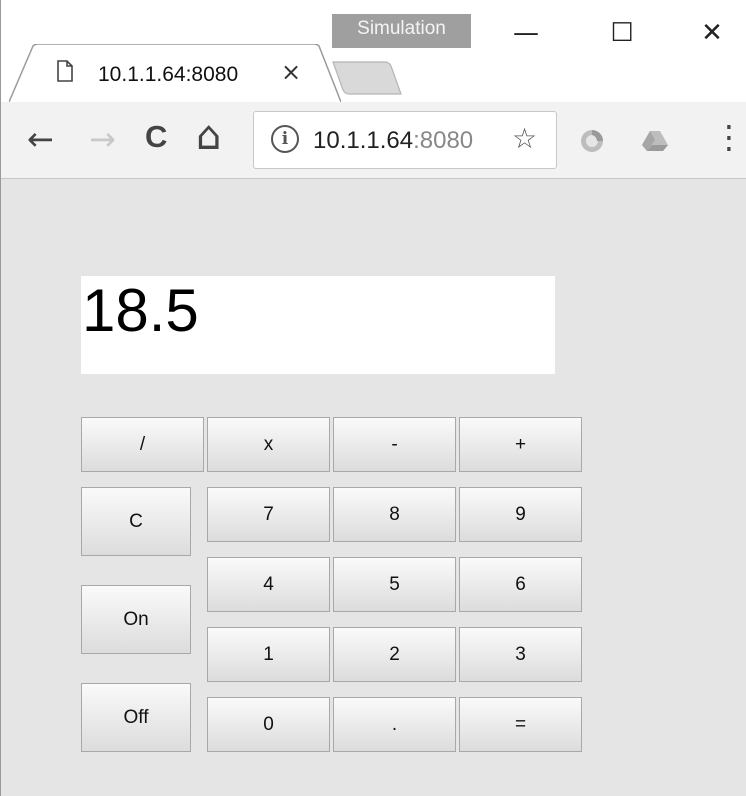 The width and height of the screenshot is (746, 796). What do you see at coordinates (729, 137) in the screenshot?
I see `menu-icon: ⋮` at bounding box center [729, 137].